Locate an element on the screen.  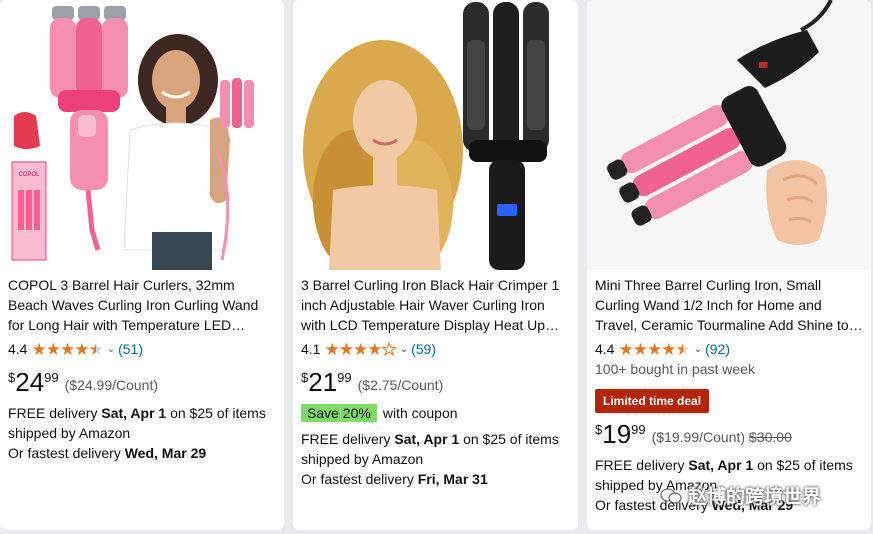
fastest-date: Fri, Mar 31 is located at coordinates (452, 479).